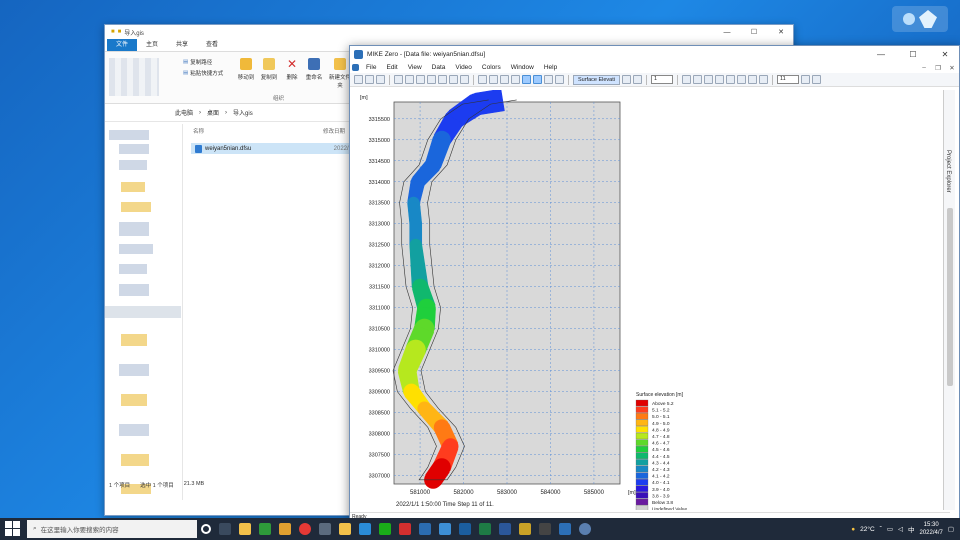 The width and height of the screenshot is (960, 540). What do you see at coordinates (305, 529) in the screenshot?
I see `chrome-icon` at bounding box center [305, 529].